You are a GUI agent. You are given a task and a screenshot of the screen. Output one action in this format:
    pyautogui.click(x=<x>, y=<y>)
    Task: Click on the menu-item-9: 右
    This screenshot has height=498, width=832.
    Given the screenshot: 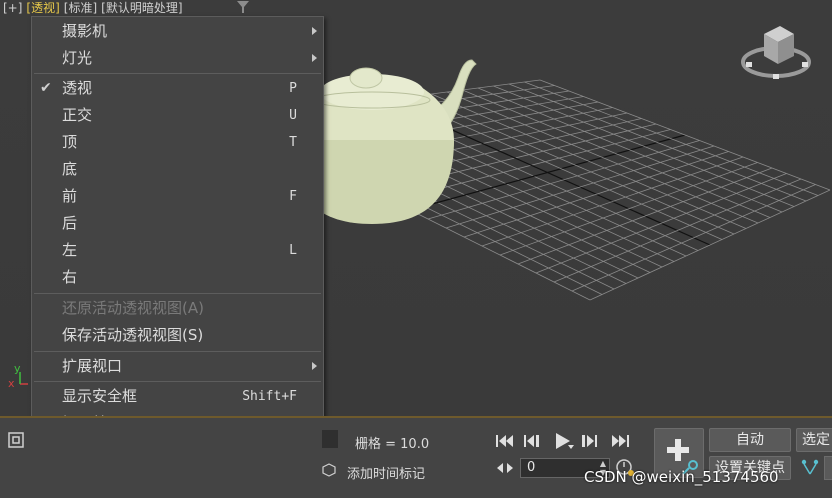 What is the action you would take?
    pyautogui.click(x=177, y=277)
    